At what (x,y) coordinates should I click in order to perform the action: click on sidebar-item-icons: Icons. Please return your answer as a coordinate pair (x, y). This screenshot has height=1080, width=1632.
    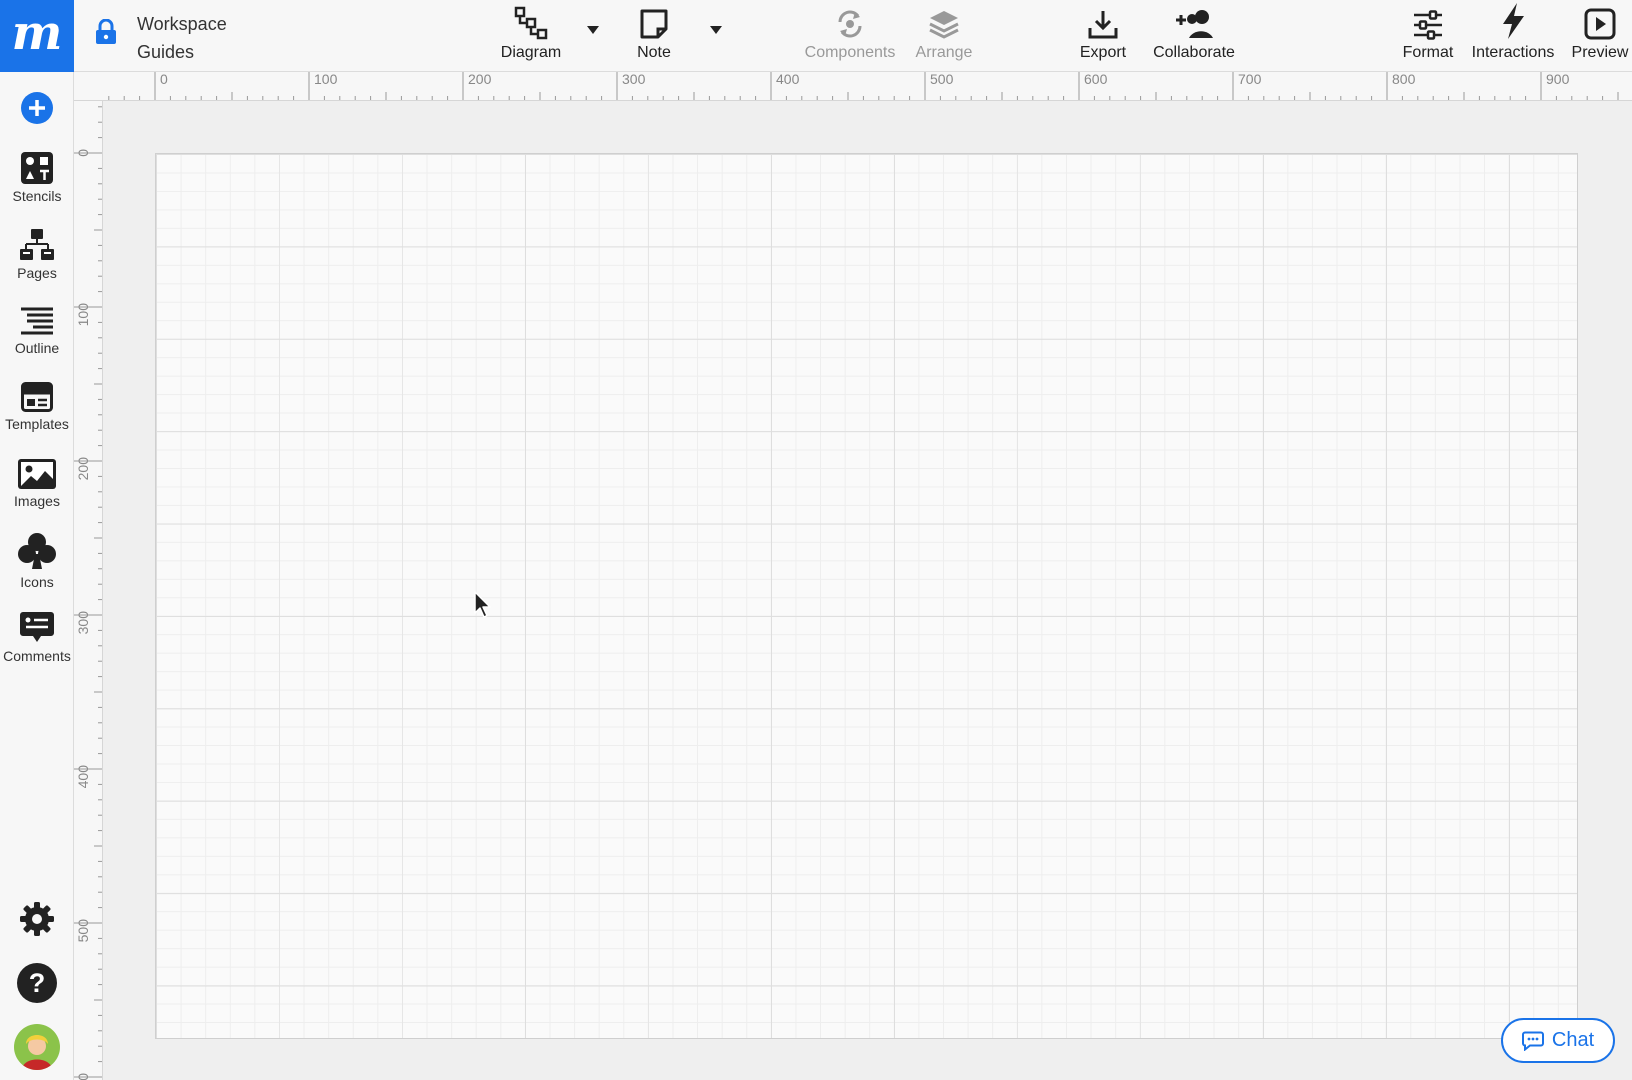
    Looking at the image, I should click on (37, 561).